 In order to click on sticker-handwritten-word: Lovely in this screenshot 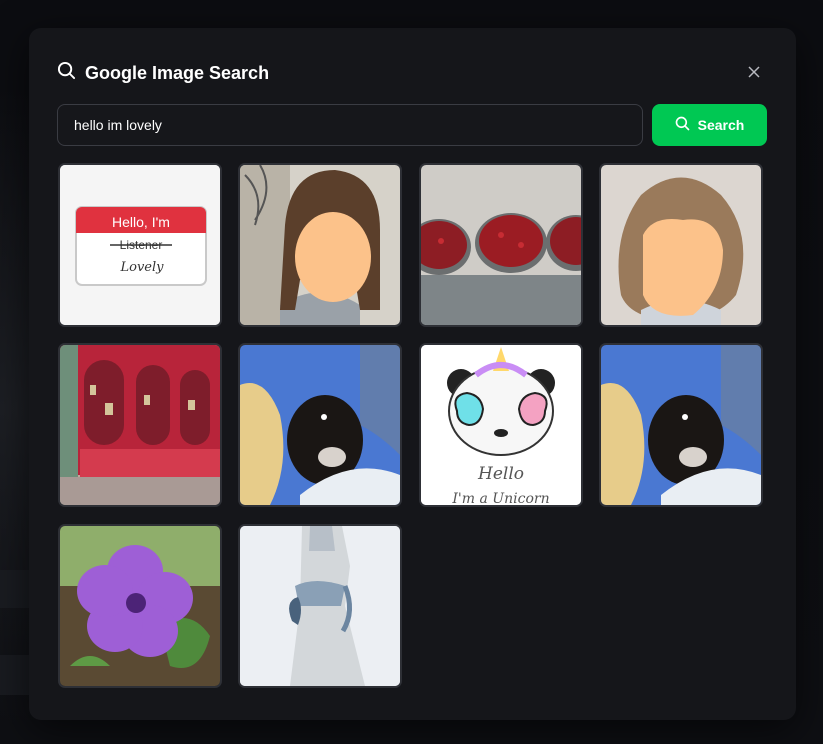, I will do `click(142, 267)`.